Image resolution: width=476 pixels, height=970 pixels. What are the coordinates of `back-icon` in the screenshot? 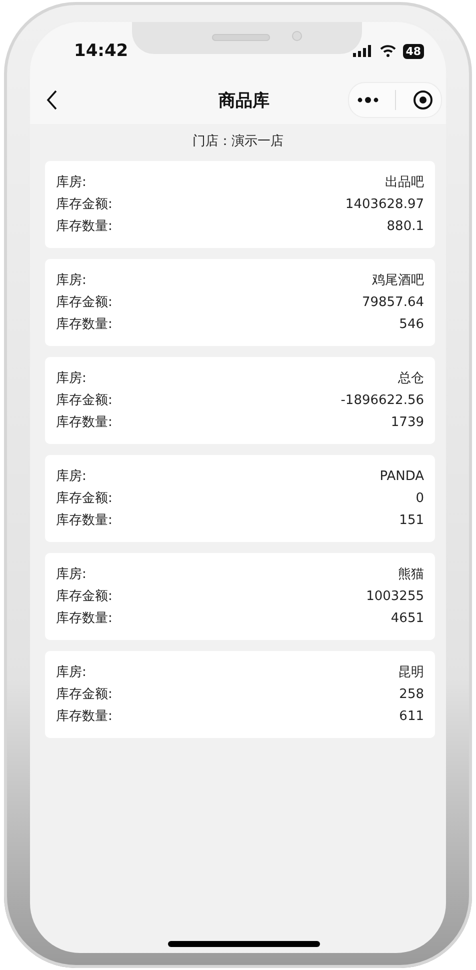 It's located at (52, 100).